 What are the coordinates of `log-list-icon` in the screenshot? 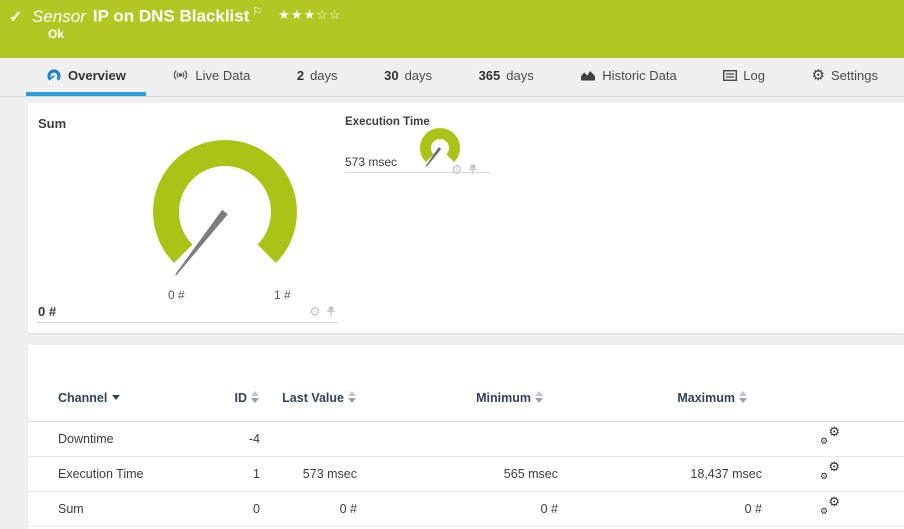 It's located at (730, 75).